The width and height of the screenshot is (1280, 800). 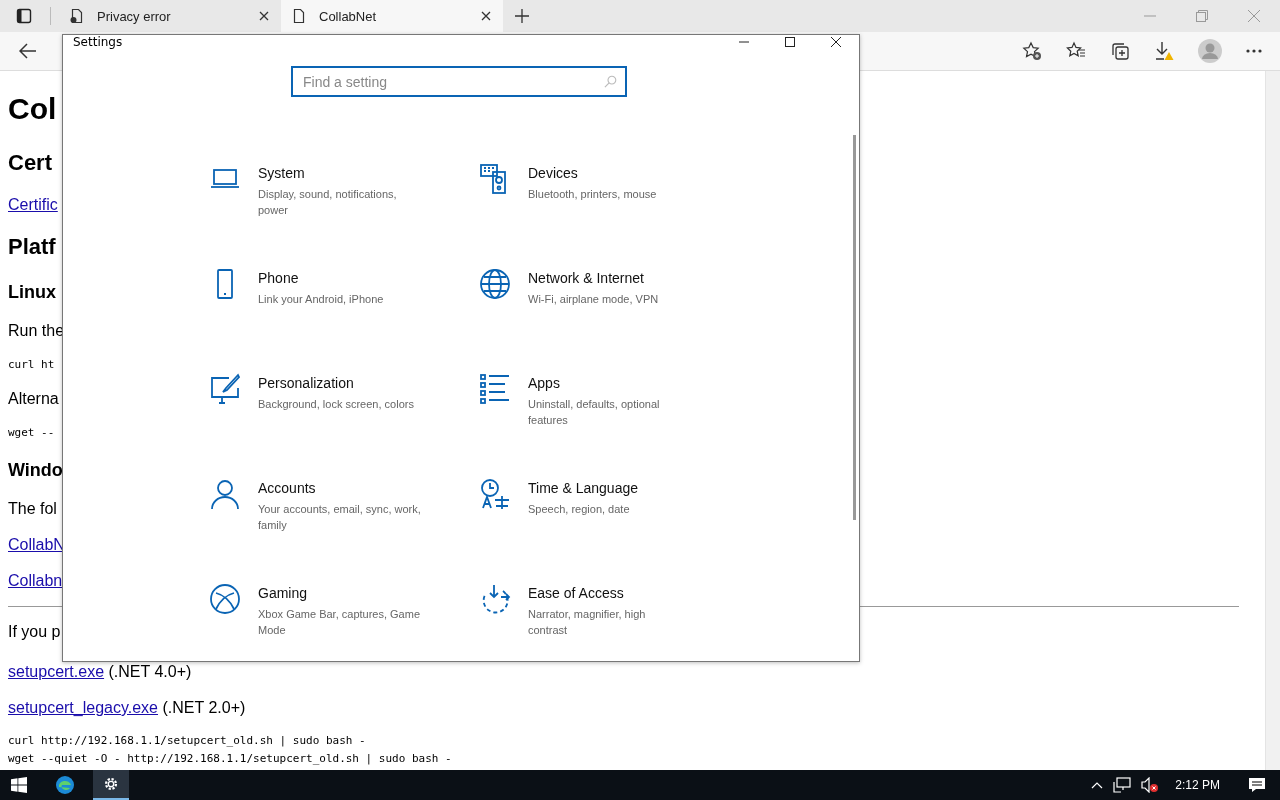 I want to click on globe-icon, so click(x=495, y=284).